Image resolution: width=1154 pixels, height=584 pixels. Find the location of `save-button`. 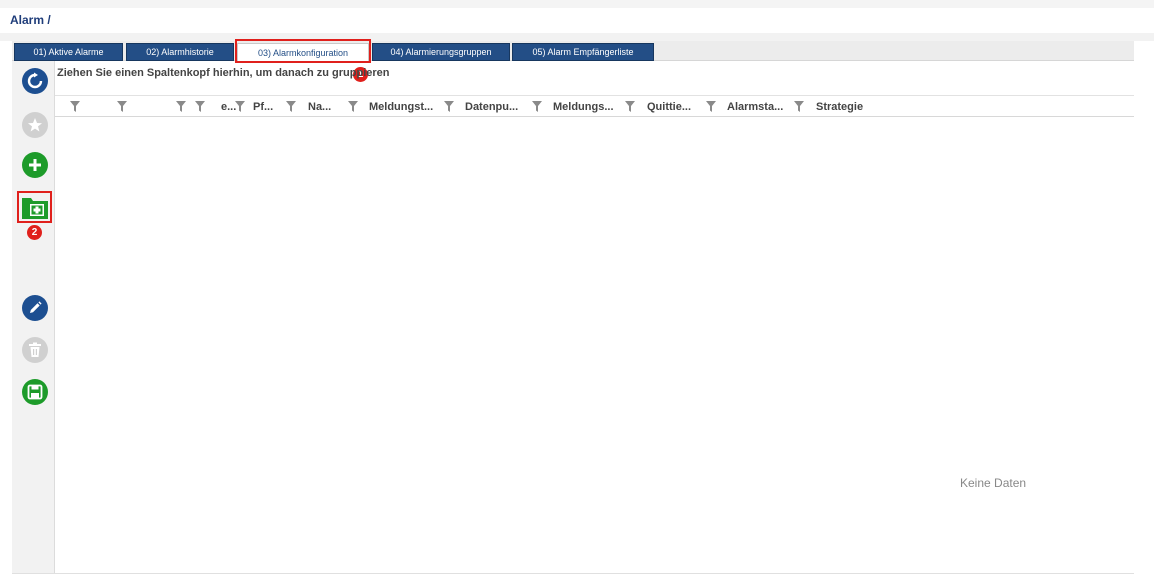

save-button is located at coordinates (35, 392).